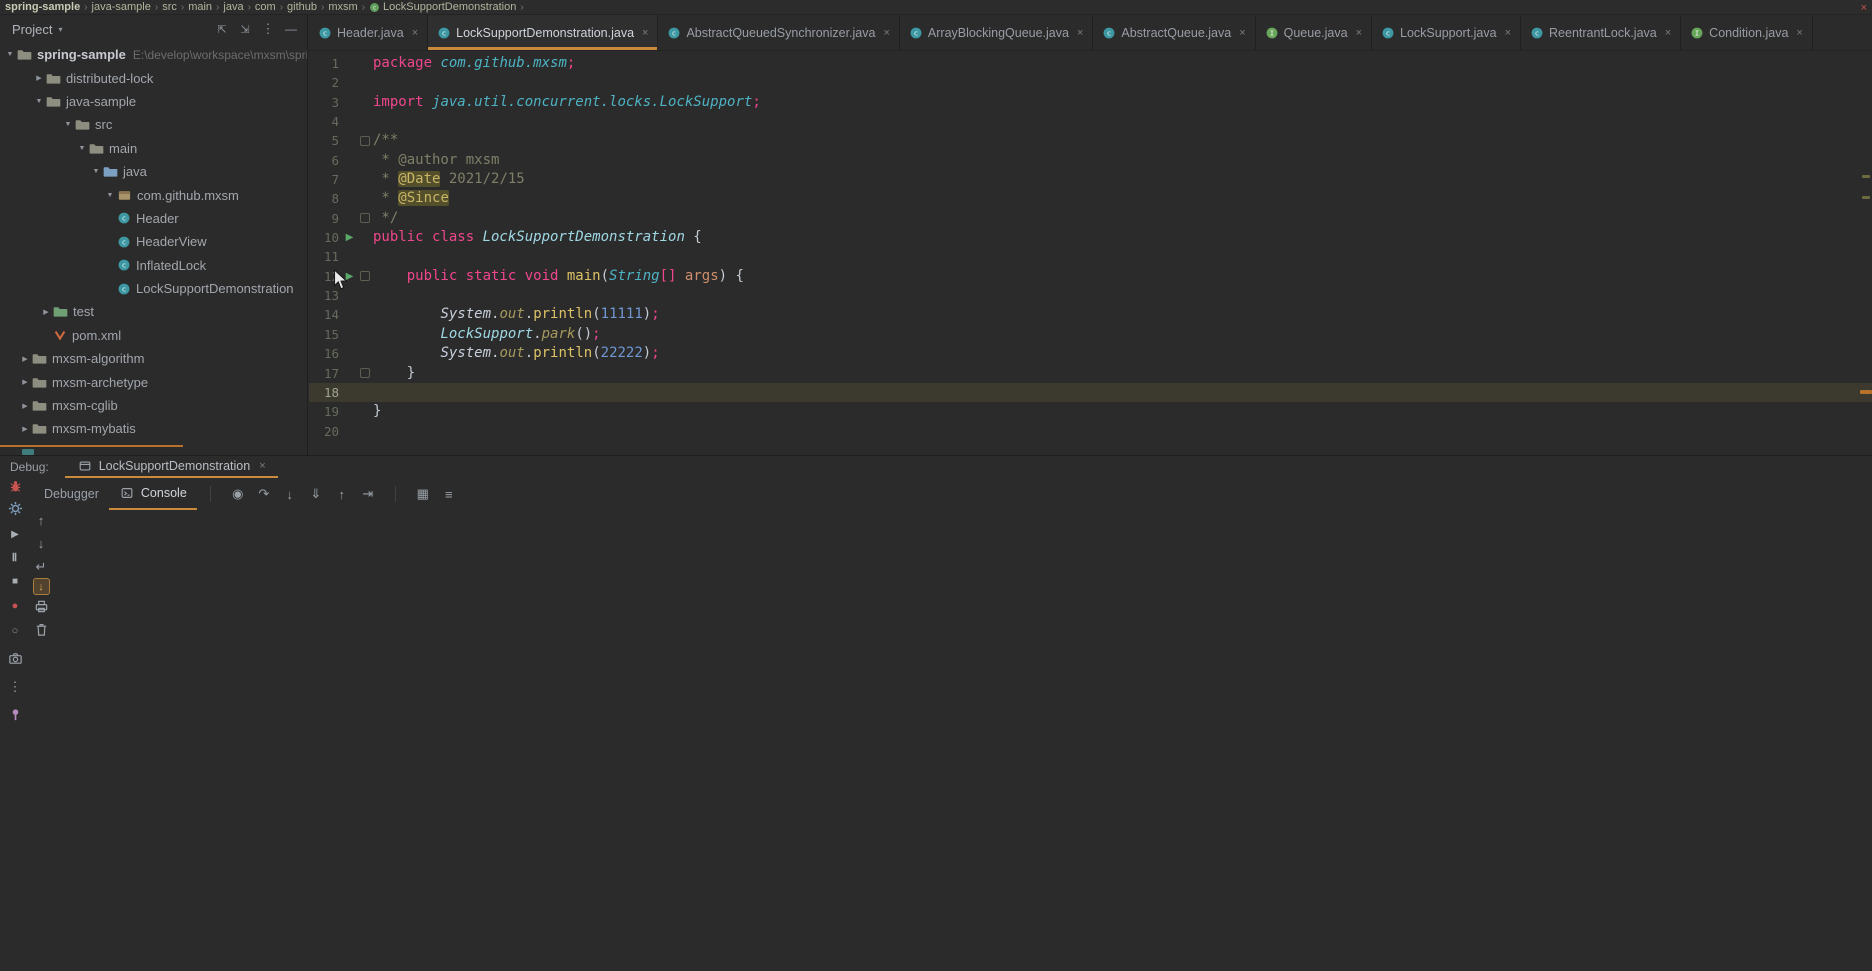  Describe the element at coordinates (15, 687) in the screenshot. I see `more-icon: ⋮` at that location.